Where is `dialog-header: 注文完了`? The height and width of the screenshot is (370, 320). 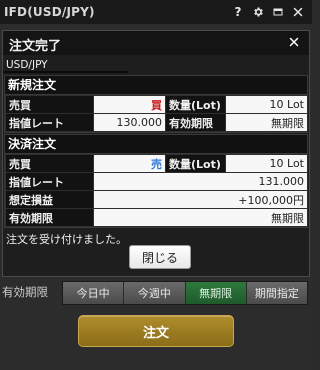
dialog-header: 注文完了 is located at coordinates (156, 43).